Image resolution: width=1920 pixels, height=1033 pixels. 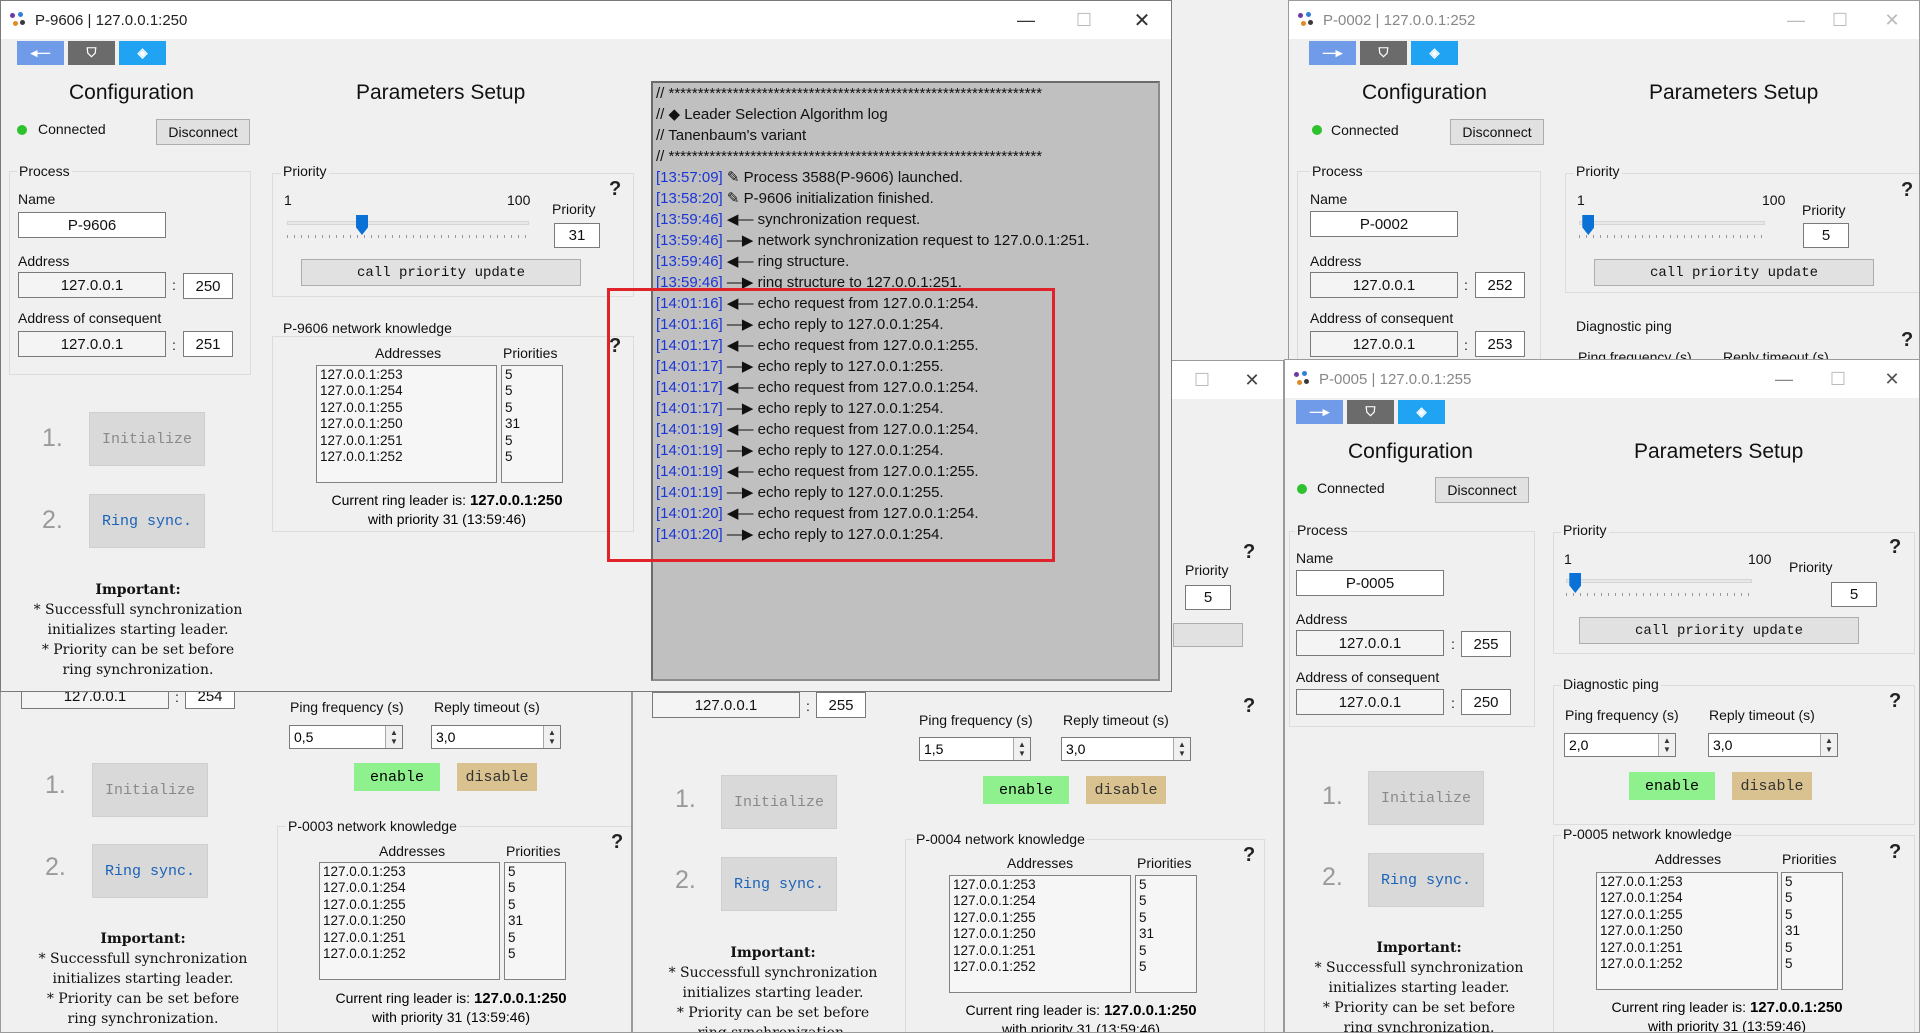 I want to click on priority-field: 5, so click(x=1854, y=594).